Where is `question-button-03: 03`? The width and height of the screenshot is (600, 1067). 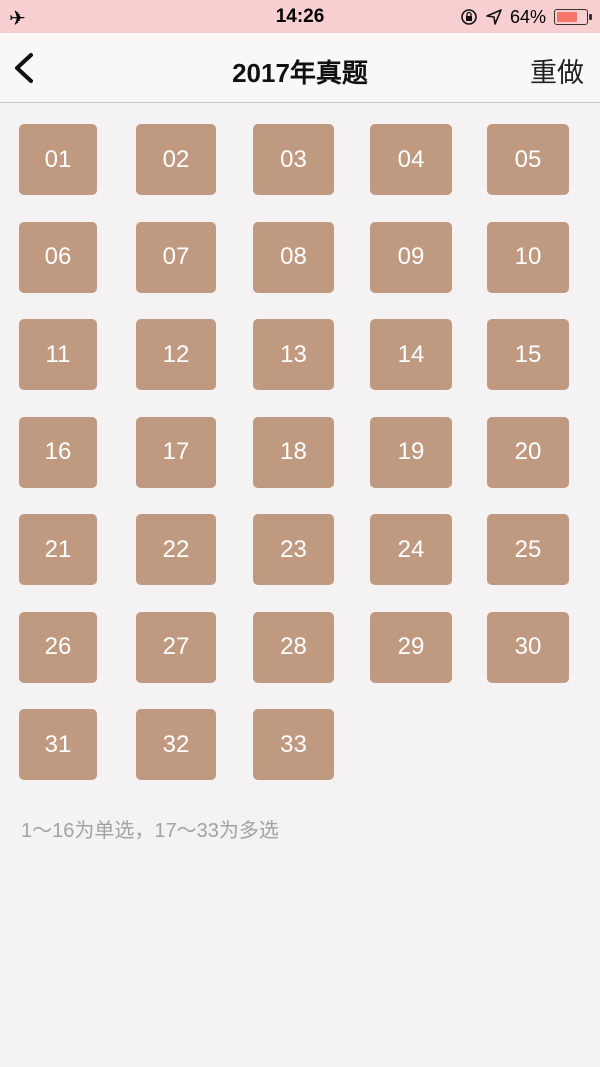 question-button-03: 03 is located at coordinates (293, 159).